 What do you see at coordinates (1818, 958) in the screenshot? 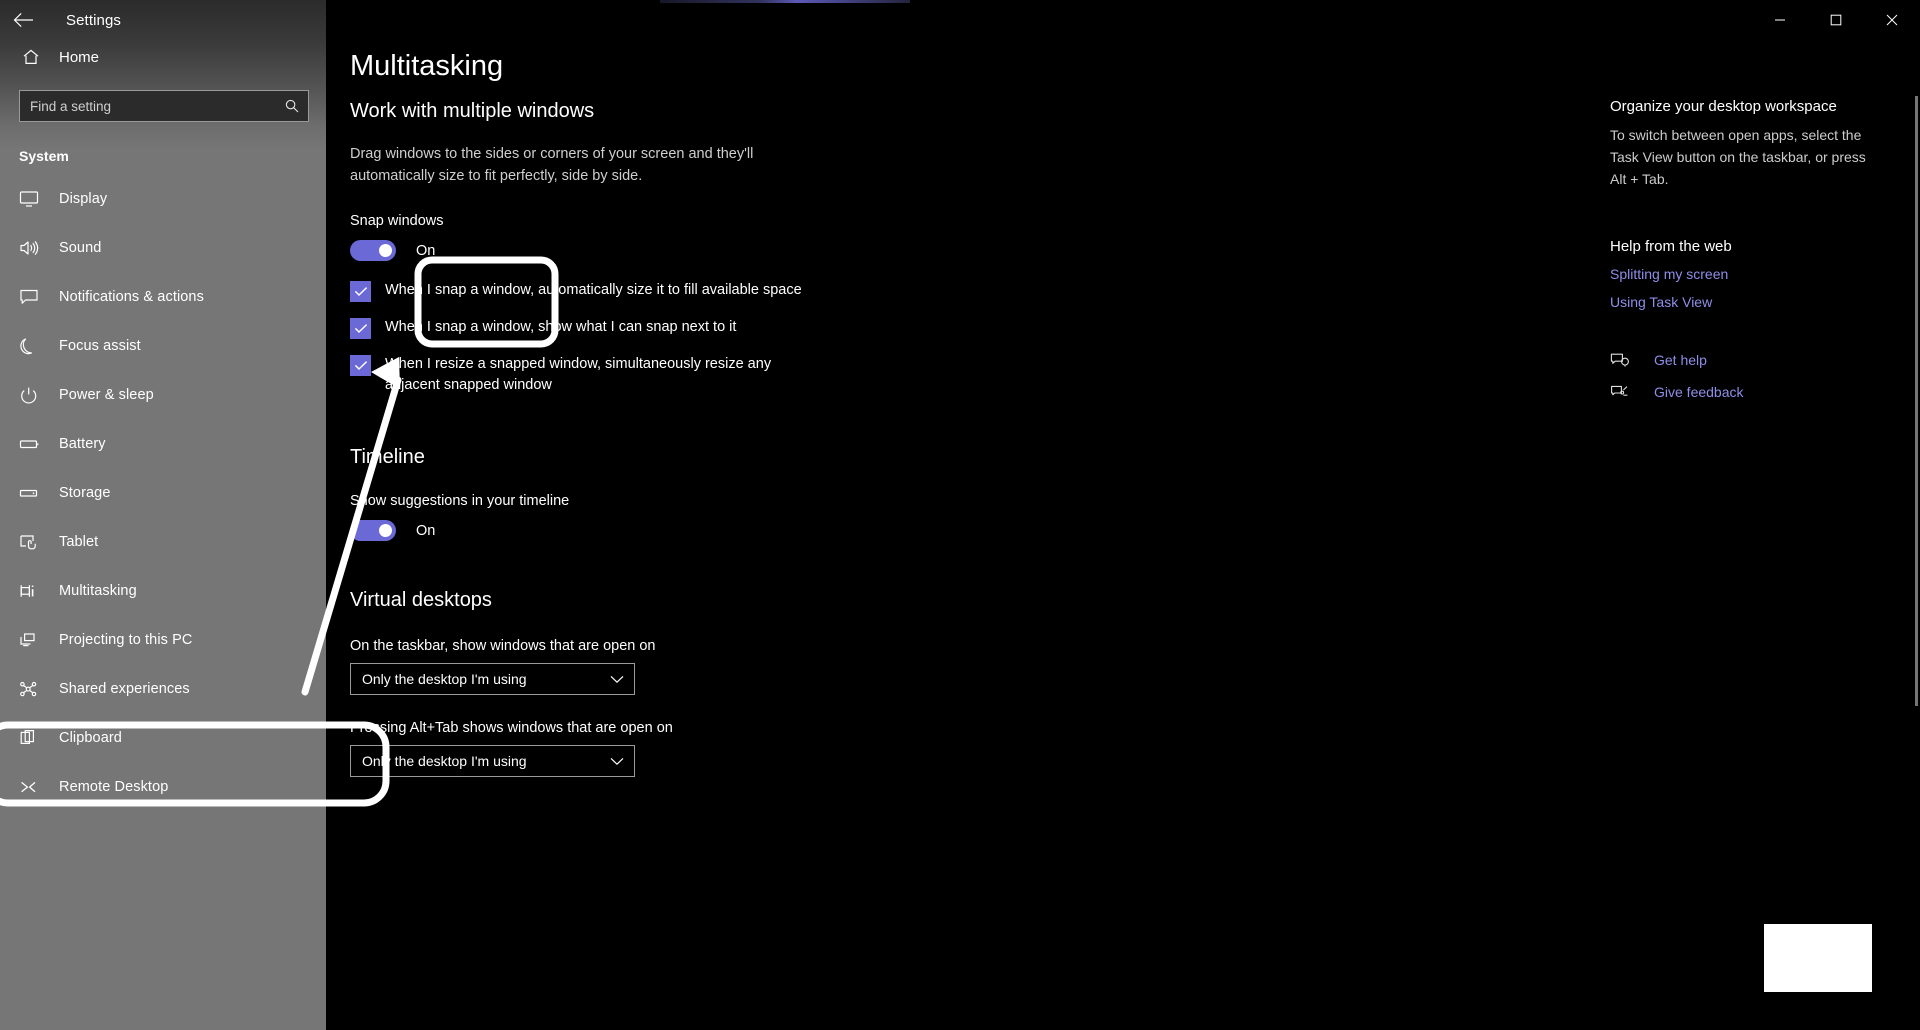
I see `white-overlay-box` at bounding box center [1818, 958].